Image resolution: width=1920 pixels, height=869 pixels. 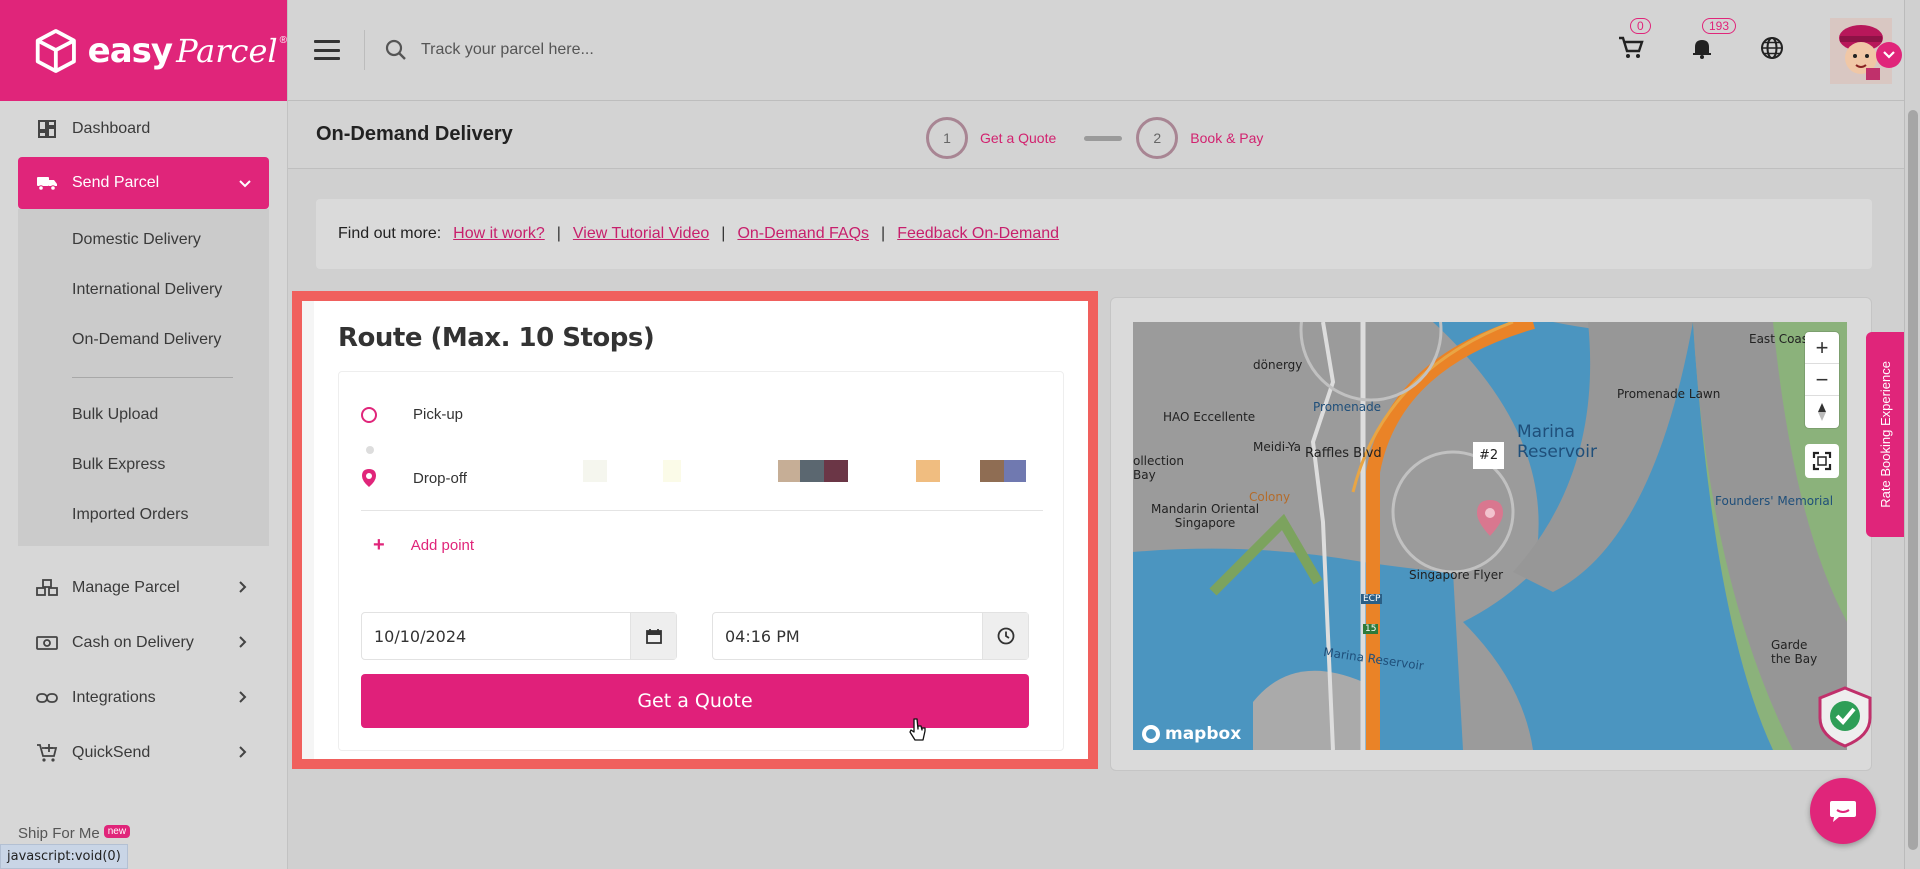 What do you see at coordinates (1913, 480) in the screenshot?
I see `scrollbar-thumb` at bounding box center [1913, 480].